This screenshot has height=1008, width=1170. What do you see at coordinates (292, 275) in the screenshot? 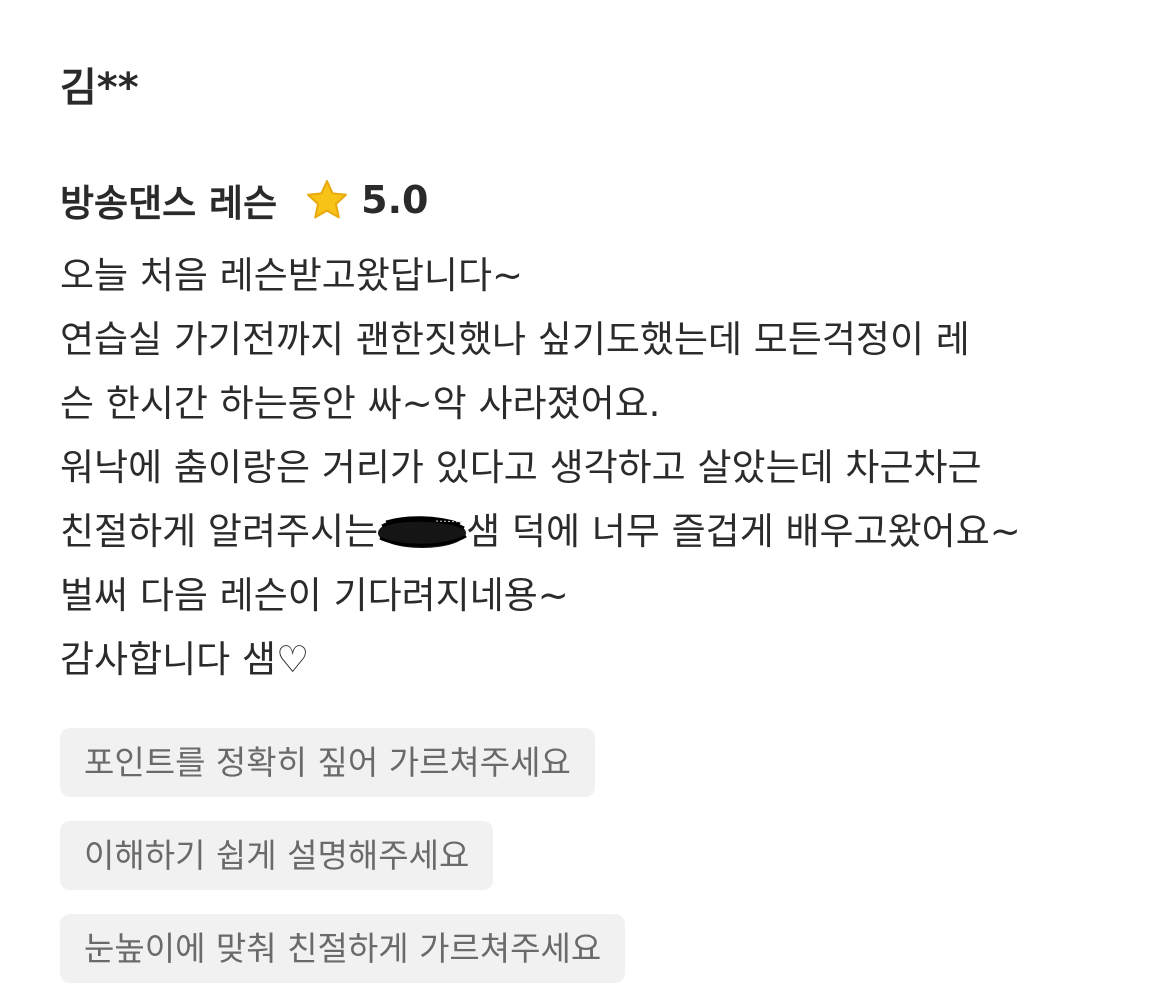
I see `review-line: 오늘 처음 레슨받고왔답니다~` at bounding box center [292, 275].